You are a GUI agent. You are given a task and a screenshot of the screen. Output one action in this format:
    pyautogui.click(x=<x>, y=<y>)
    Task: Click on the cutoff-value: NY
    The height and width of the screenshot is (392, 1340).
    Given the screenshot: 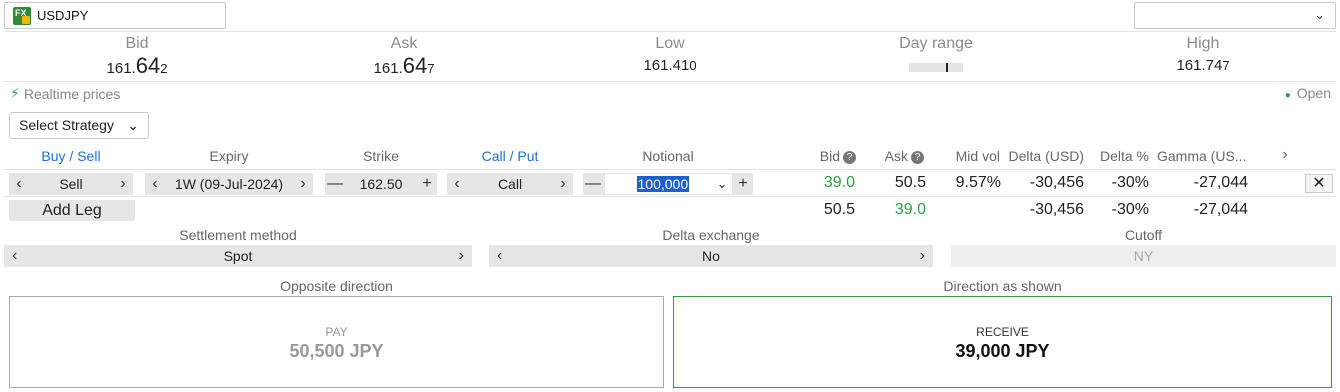 What is the action you would take?
    pyautogui.click(x=1143, y=256)
    